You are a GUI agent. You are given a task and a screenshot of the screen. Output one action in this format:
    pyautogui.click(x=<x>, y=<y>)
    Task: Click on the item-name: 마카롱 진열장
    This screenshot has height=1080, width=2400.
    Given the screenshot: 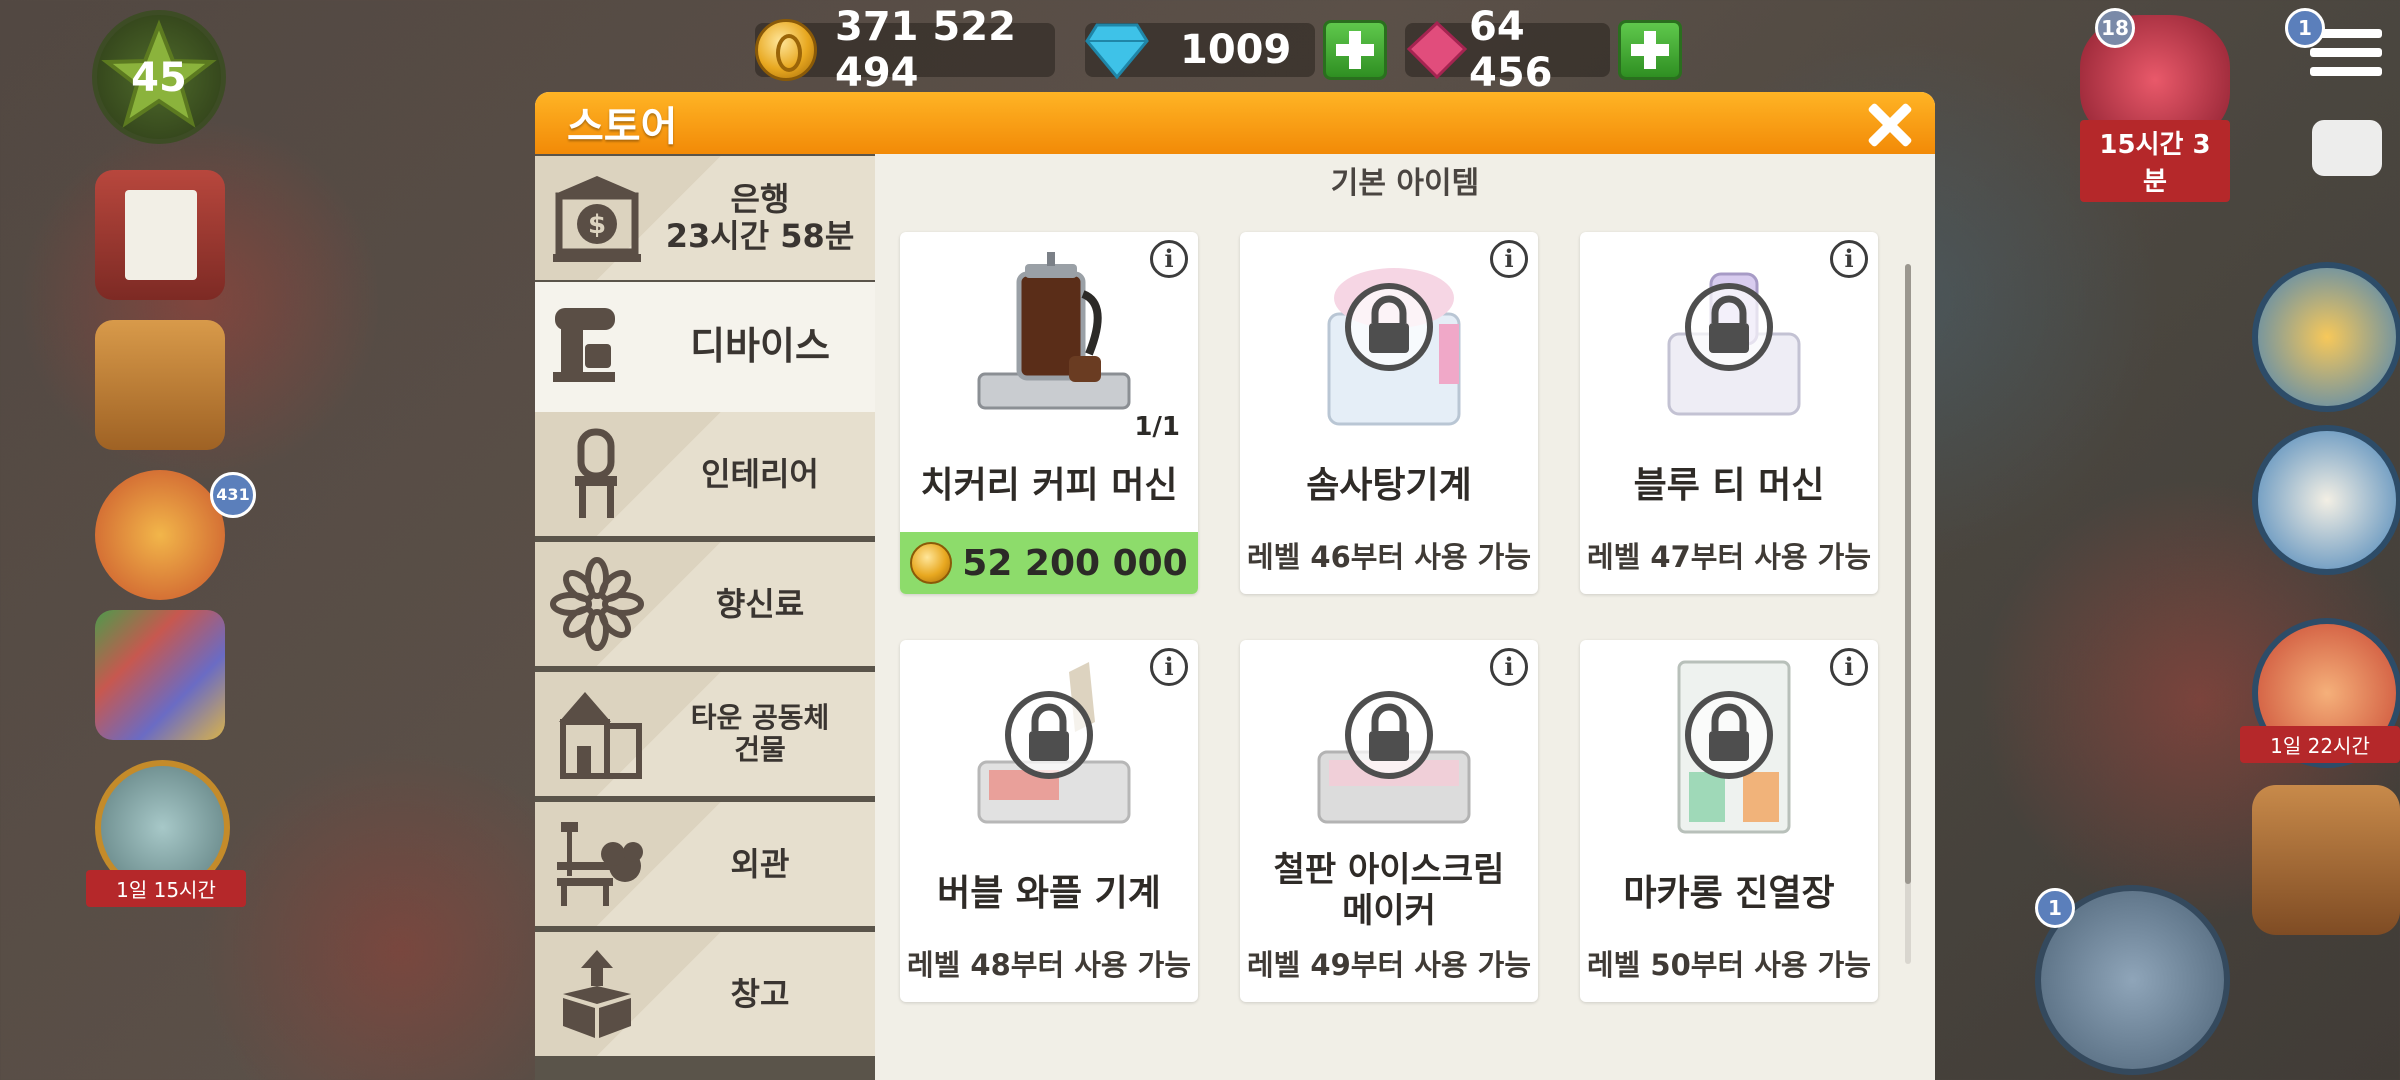 What is the action you would take?
    pyautogui.click(x=1729, y=893)
    